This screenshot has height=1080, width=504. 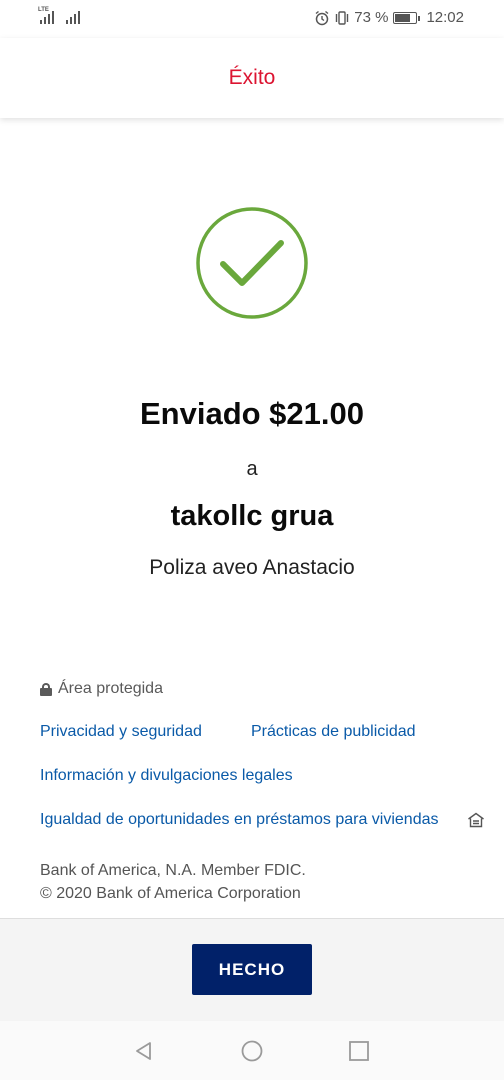 I want to click on network-type-label: LTE, so click(x=43, y=10).